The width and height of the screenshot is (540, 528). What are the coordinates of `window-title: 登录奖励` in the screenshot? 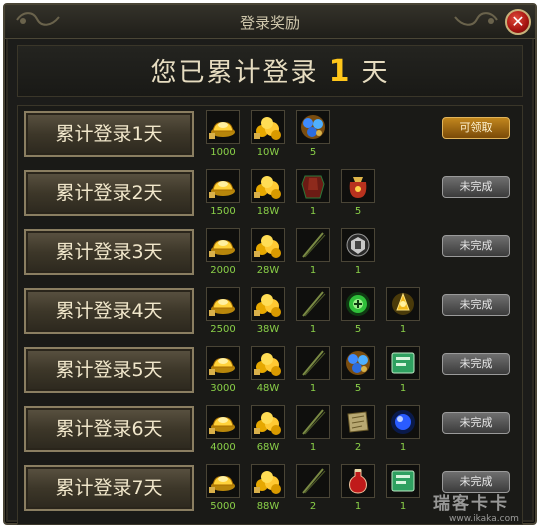 It's located at (269, 23).